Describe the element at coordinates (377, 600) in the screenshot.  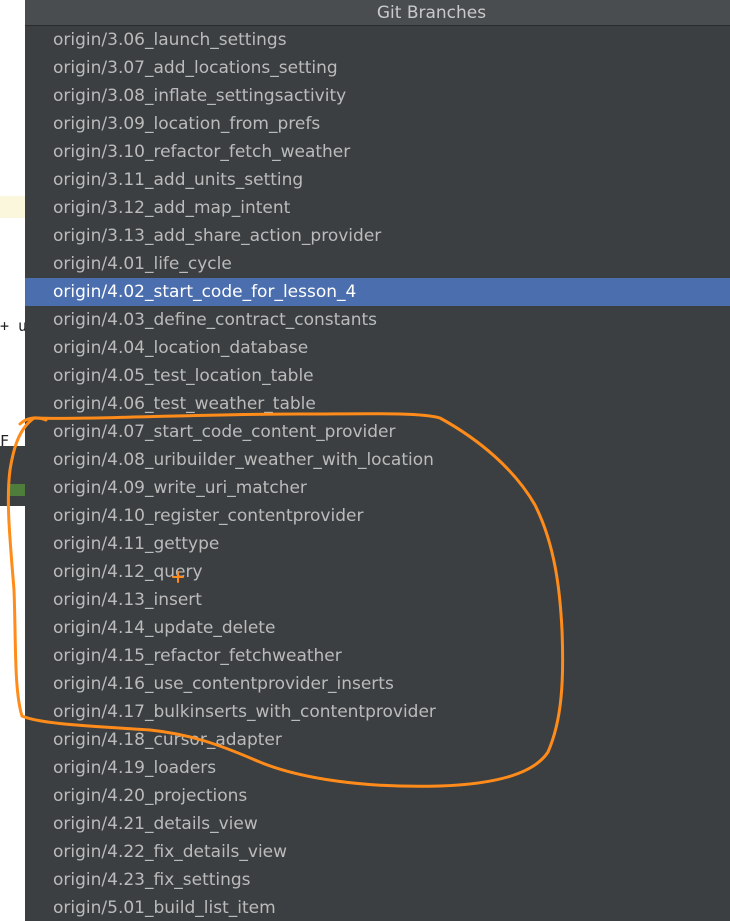
I see `branch-item: origin/4.13_insert` at that location.